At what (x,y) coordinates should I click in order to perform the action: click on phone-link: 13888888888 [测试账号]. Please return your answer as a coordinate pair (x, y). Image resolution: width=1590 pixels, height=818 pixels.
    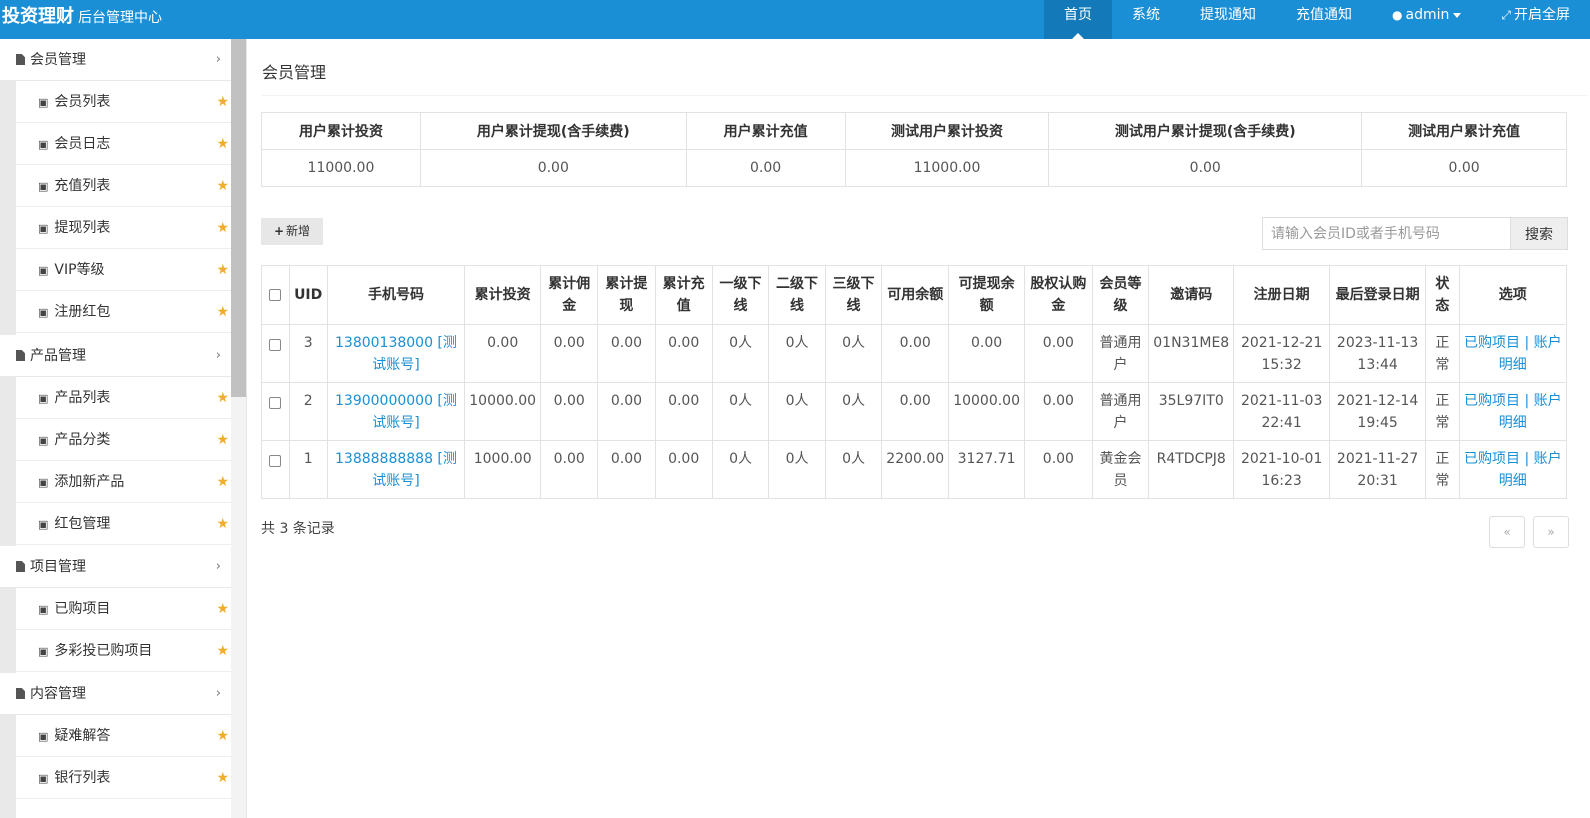
    Looking at the image, I should click on (396, 470).